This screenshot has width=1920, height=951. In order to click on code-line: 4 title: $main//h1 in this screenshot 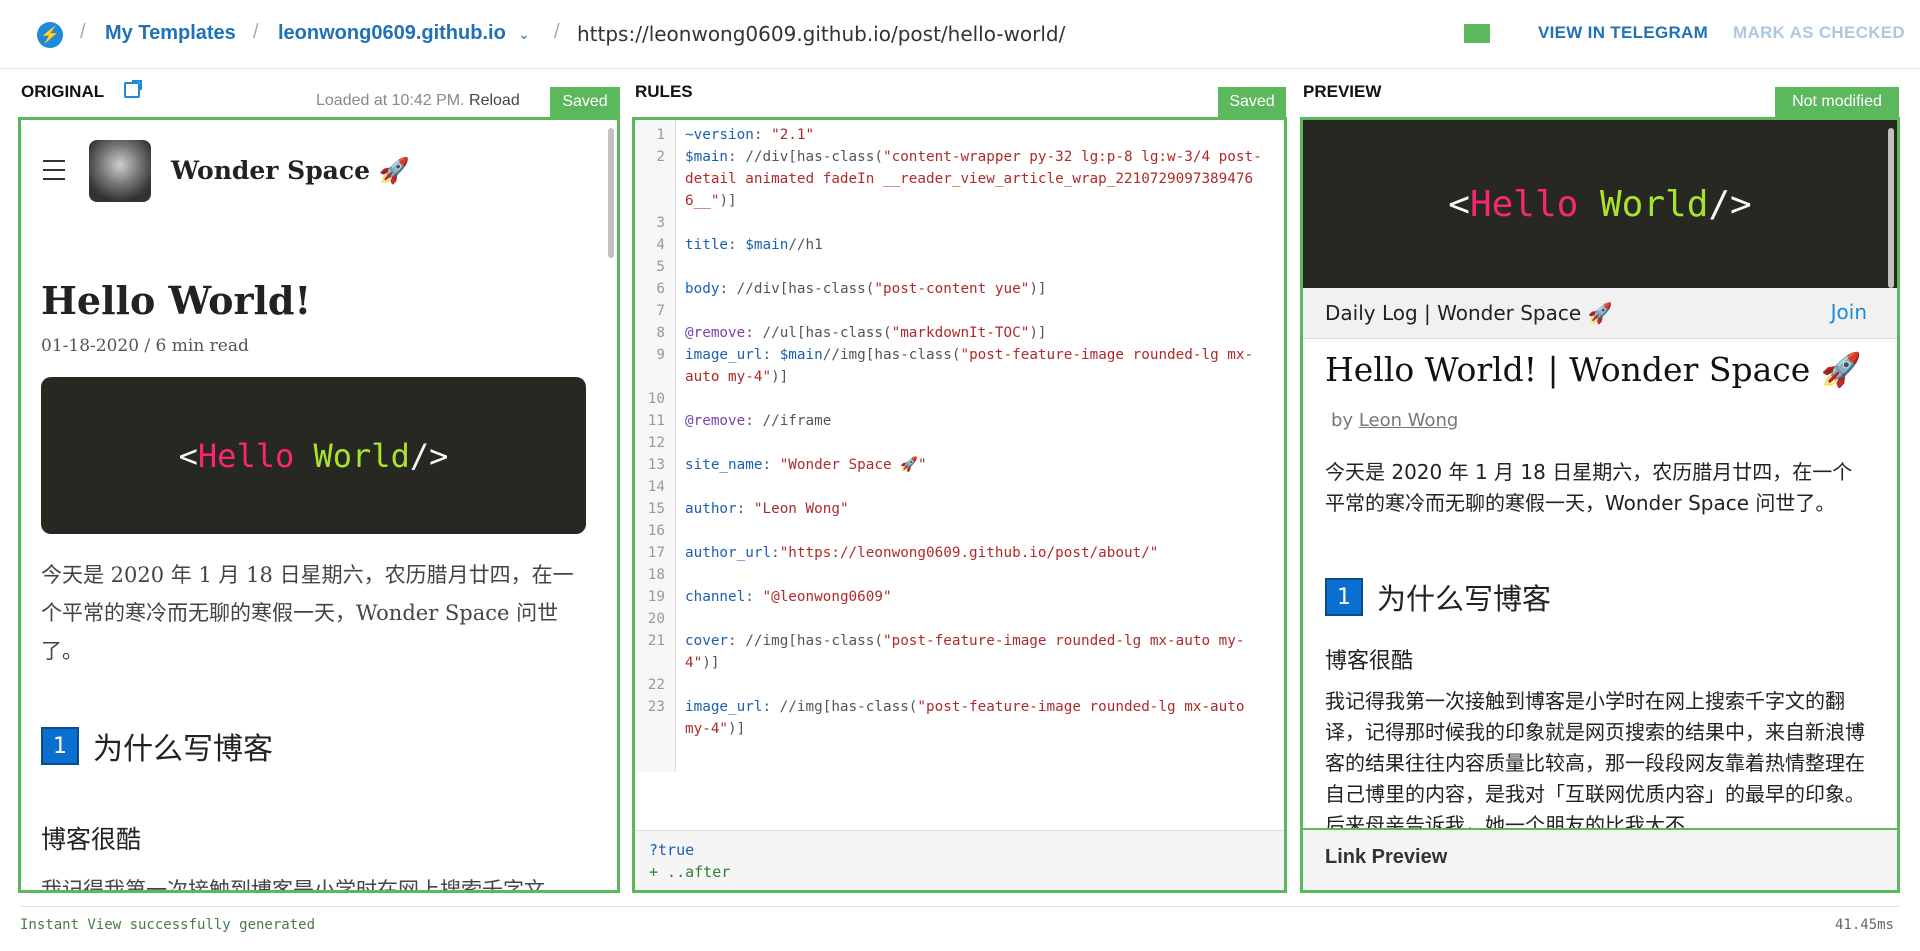, I will do `click(959, 245)`.